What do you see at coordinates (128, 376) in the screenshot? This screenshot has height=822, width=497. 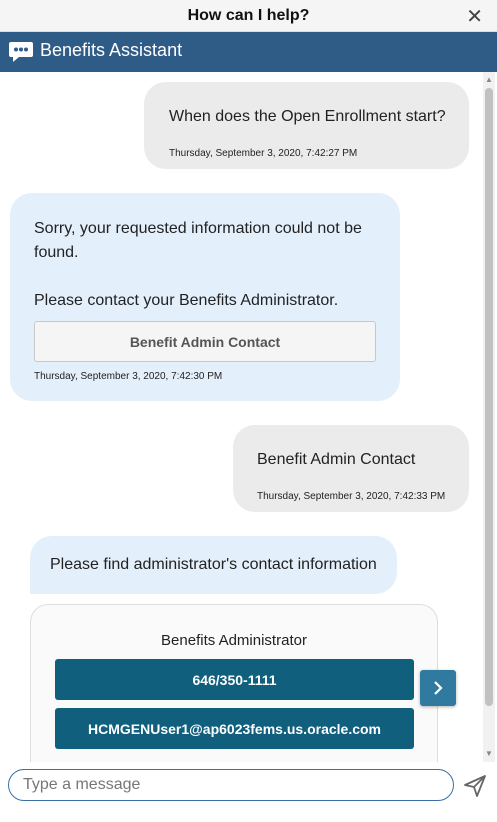 I see `message-timestamp: Thursday, September 3, 2020, 7:42:30 PM` at bounding box center [128, 376].